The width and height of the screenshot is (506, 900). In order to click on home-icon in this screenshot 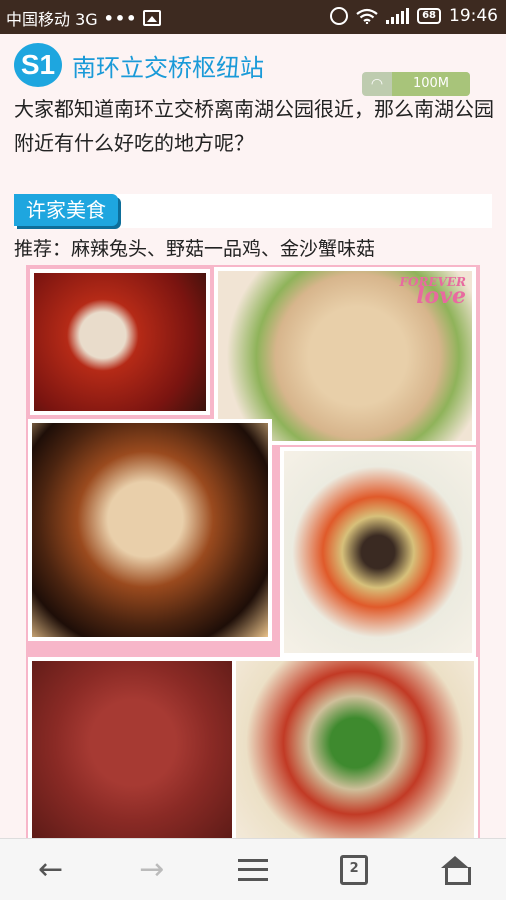, I will do `click(456, 870)`.